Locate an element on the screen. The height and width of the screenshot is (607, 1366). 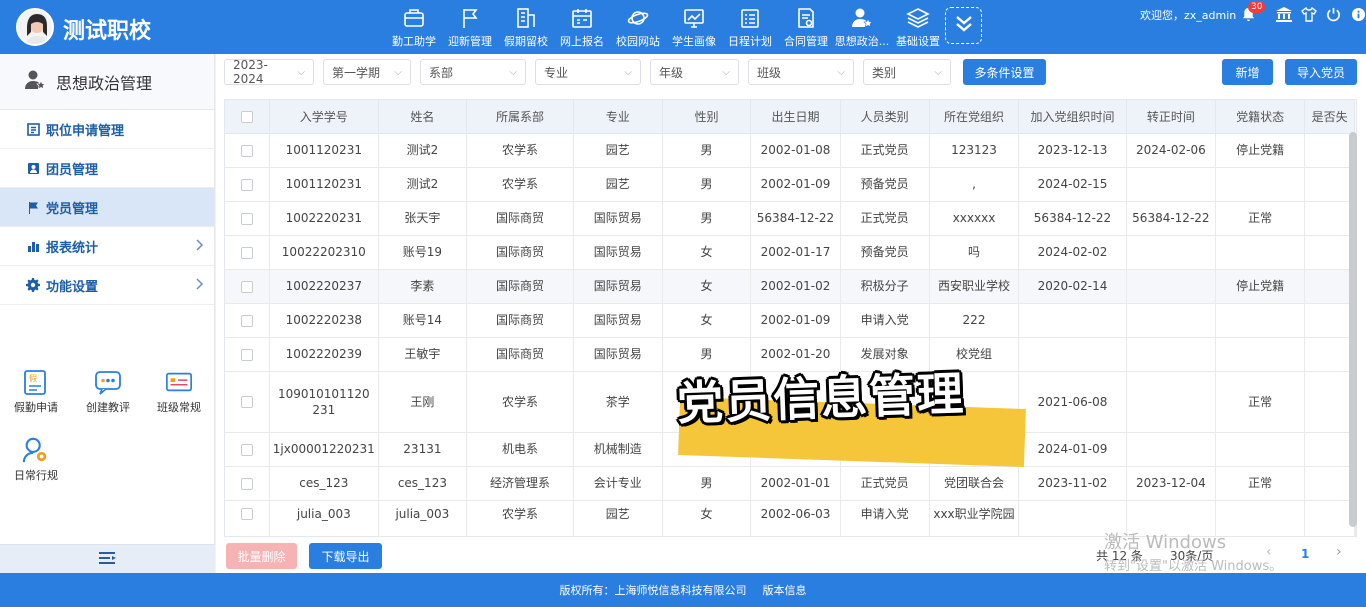
nav-basic-settings: 基础设置 is located at coordinates (918, 27).